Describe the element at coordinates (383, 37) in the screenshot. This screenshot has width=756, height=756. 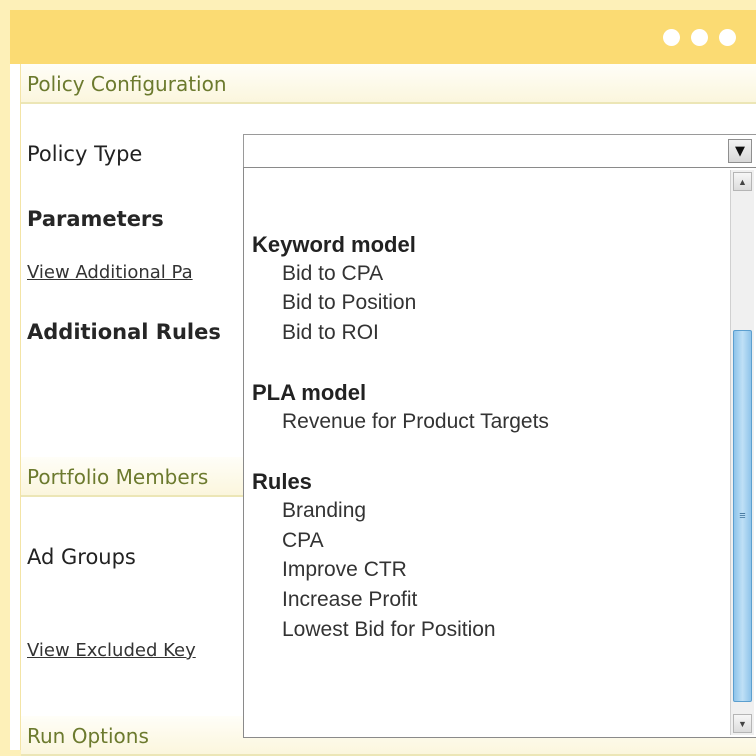
I see `title-bar` at that location.